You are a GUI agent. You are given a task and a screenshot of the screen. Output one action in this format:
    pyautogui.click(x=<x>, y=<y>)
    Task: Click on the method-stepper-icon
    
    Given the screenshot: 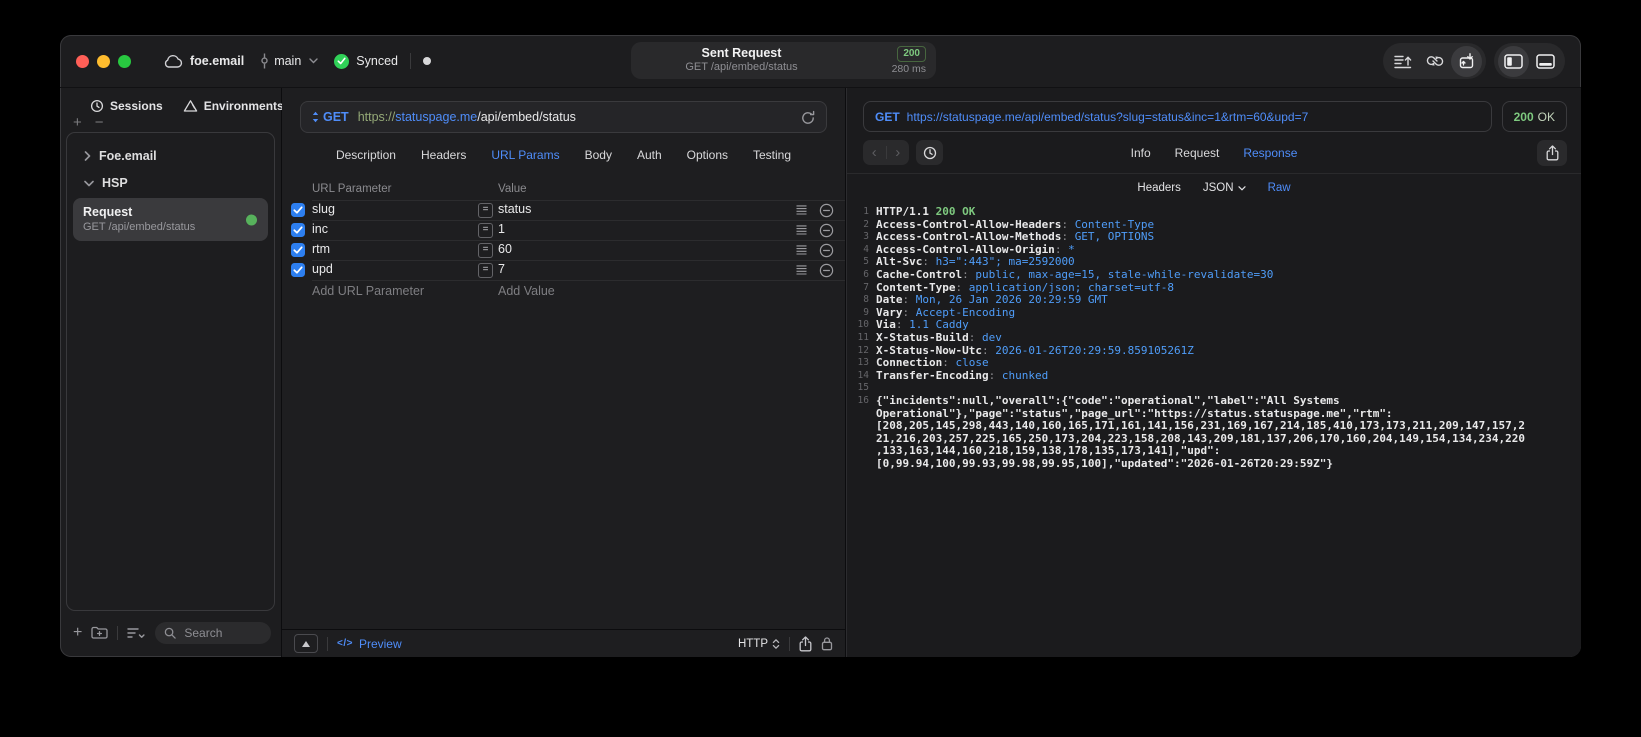 What is the action you would take?
    pyautogui.click(x=315, y=117)
    